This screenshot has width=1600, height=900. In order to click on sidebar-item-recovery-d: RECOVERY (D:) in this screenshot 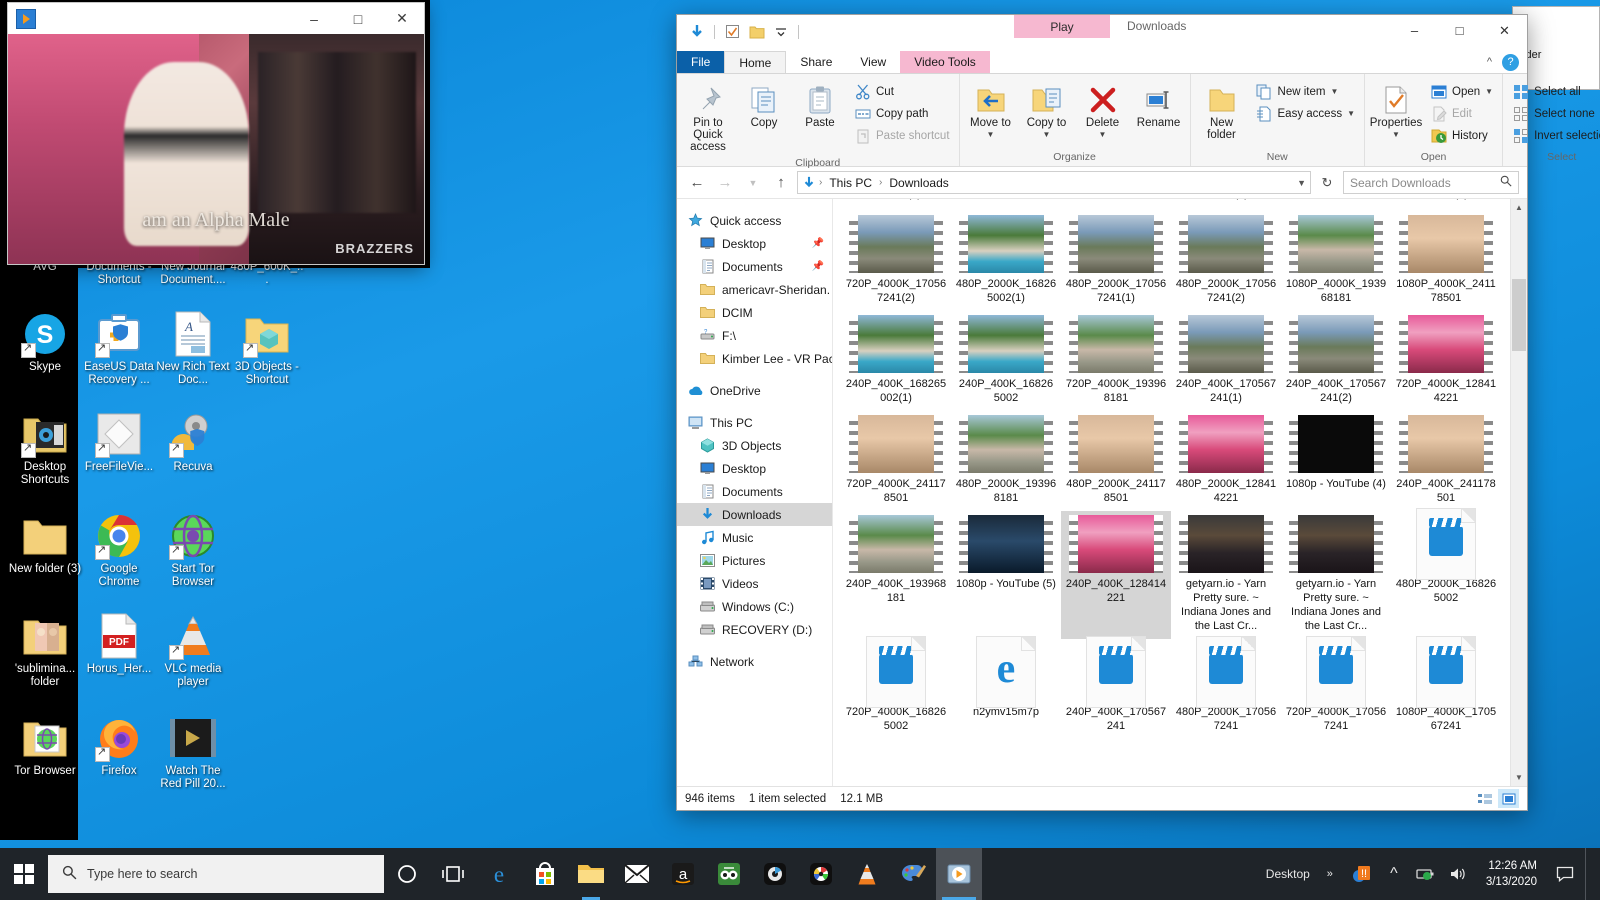, I will do `click(754, 629)`.